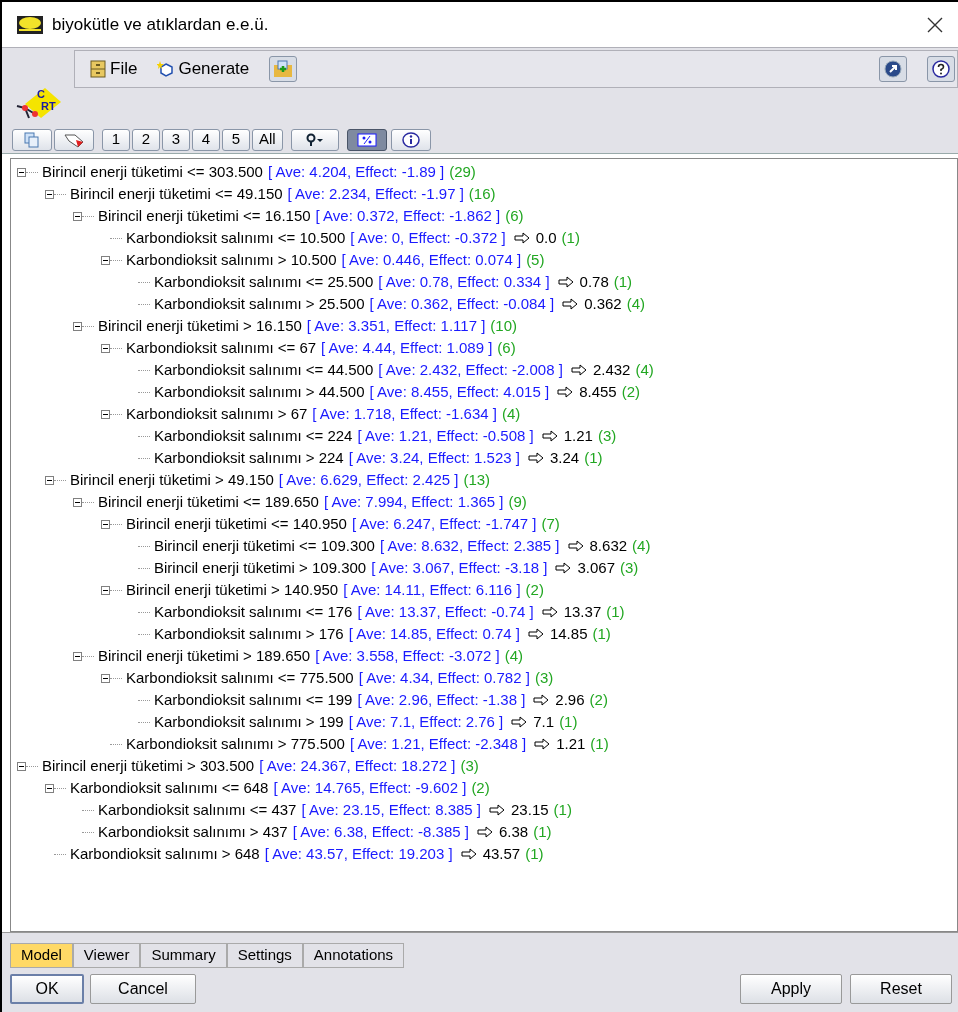 The width and height of the screenshot is (958, 1012). I want to click on predicted-value: 2.96, so click(570, 699).